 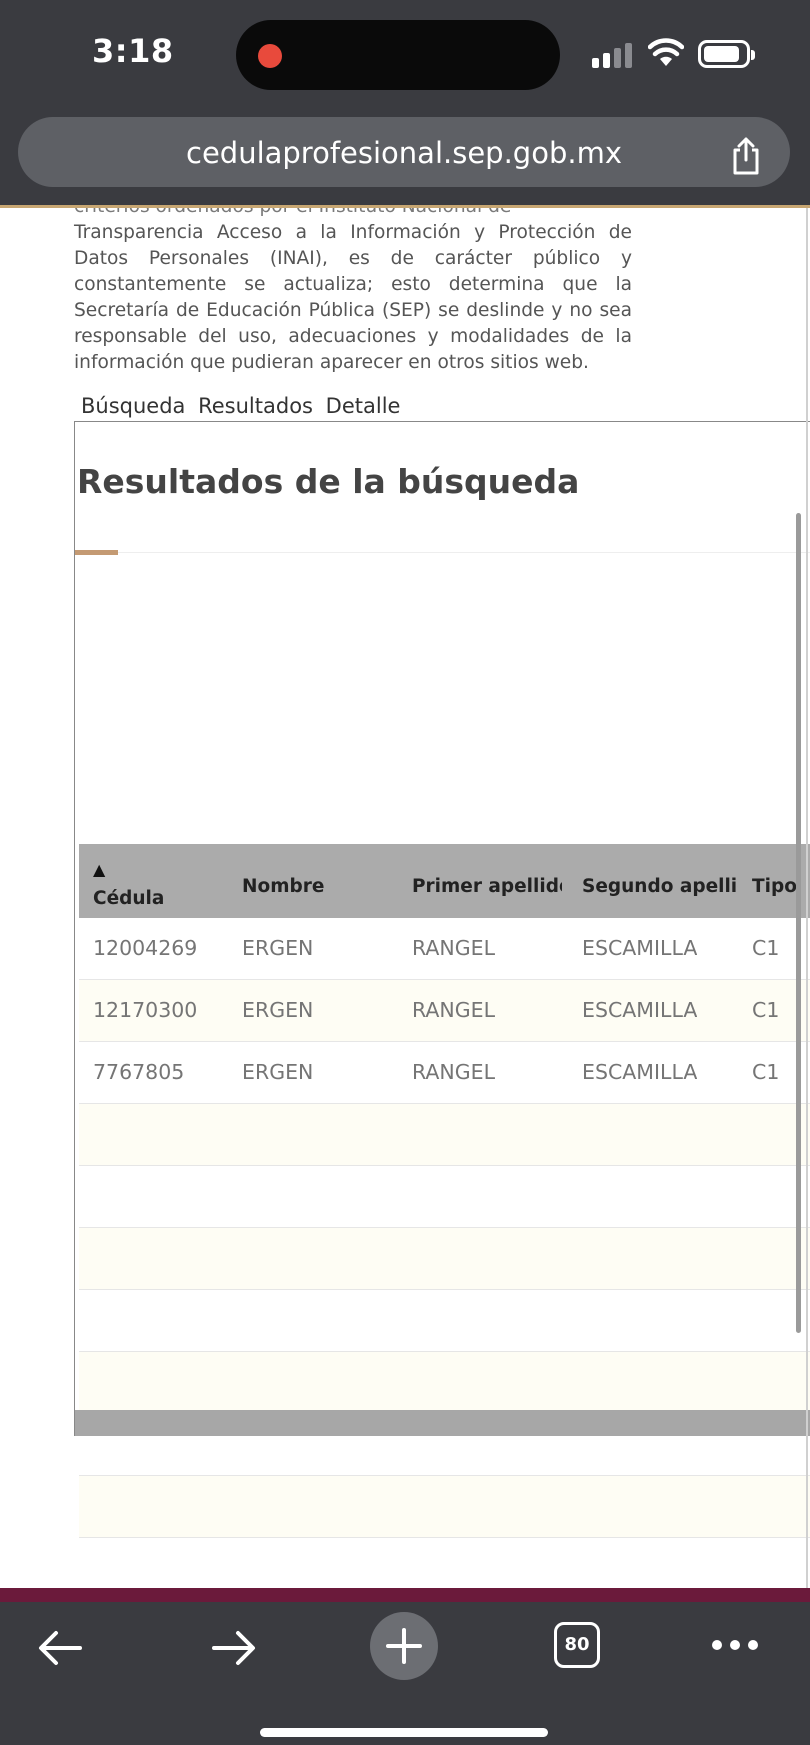 What do you see at coordinates (487, 881) in the screenshot?
I see `column-header-primer-apellido: Primer apellido` at bounding box center [487, 881].